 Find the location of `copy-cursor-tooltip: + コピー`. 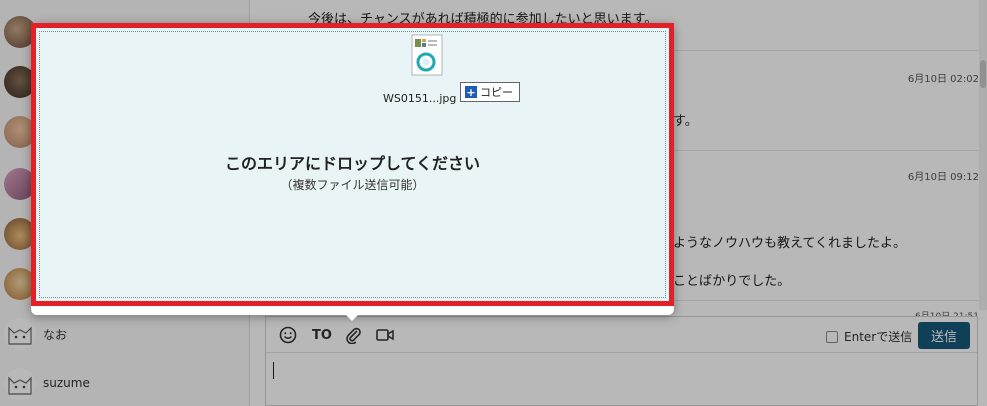

copy-cursor-tooltip: + コピー is located at coordinates (490, 92).